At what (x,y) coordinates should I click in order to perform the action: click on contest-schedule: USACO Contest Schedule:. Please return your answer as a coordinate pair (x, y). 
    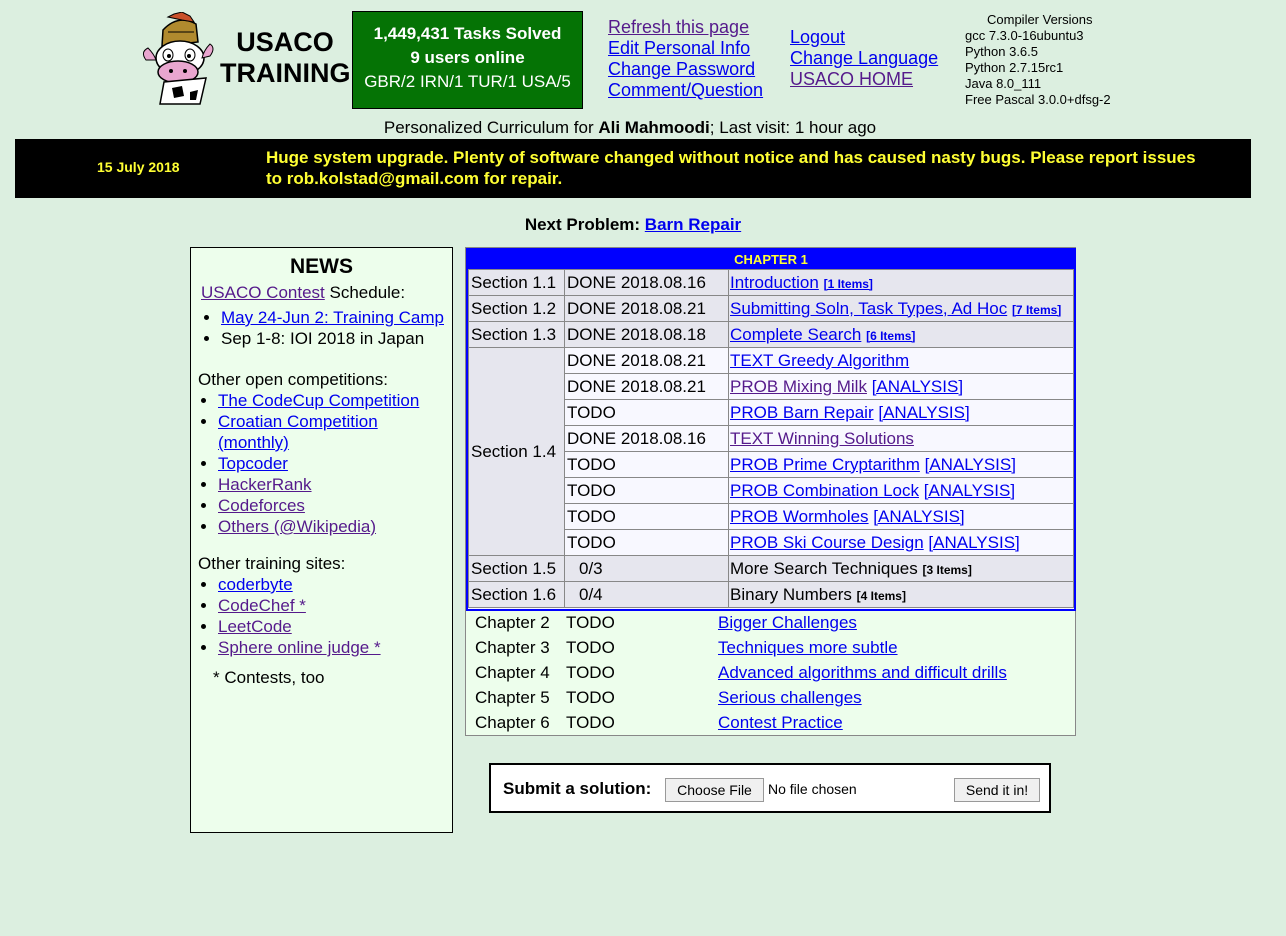
    Looking at the image, I should click on (321, 292).